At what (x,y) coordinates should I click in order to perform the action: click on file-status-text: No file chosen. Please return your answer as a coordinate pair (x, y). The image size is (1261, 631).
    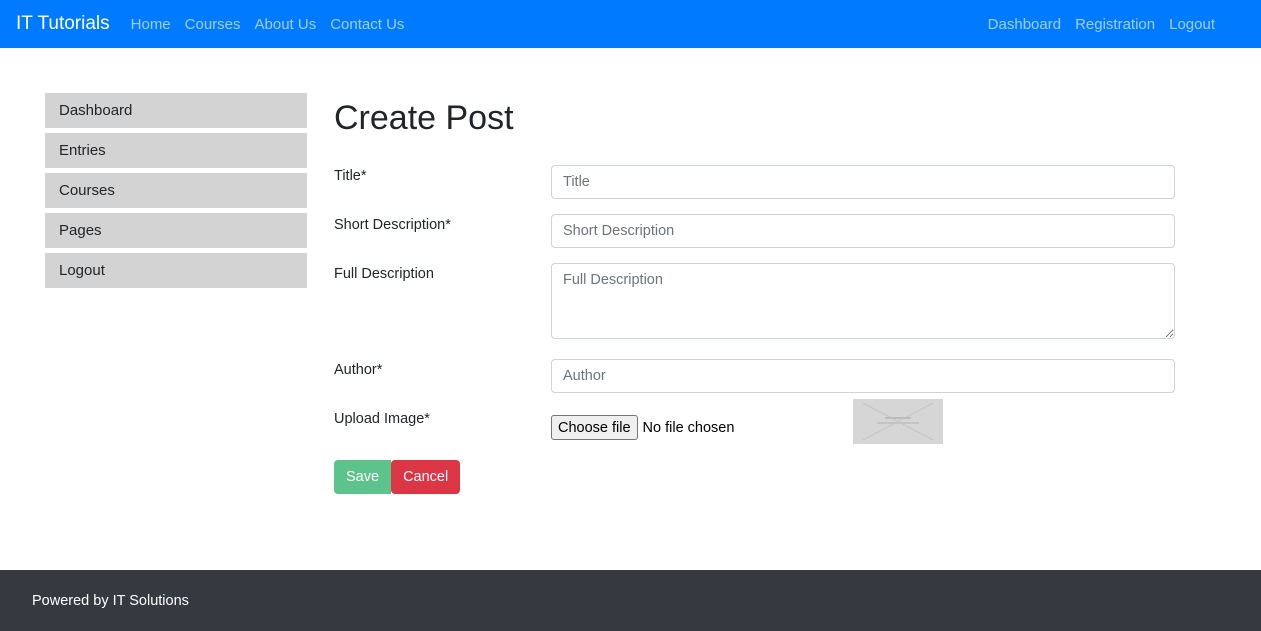
    Looking at the image, I should click on (688, 427).